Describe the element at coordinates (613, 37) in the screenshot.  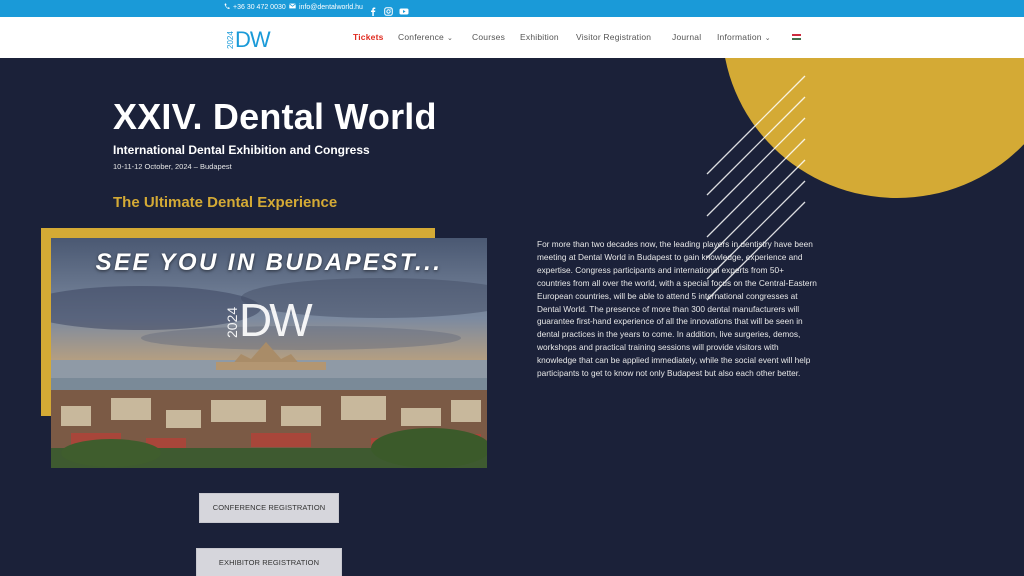
I see `nav-visitor-registration: Visitor Registration` at that location.